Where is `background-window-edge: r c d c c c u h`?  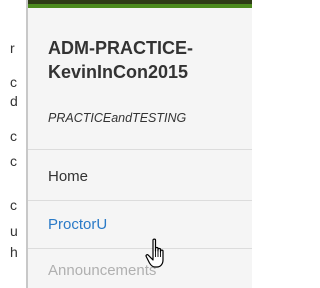 background-window-edge: r c d c c c u h is located at coordinates (14, 144).